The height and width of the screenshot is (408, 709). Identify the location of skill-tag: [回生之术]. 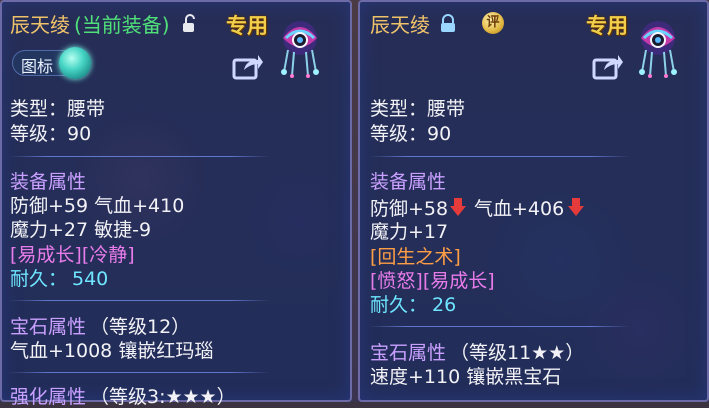
(415, 257).